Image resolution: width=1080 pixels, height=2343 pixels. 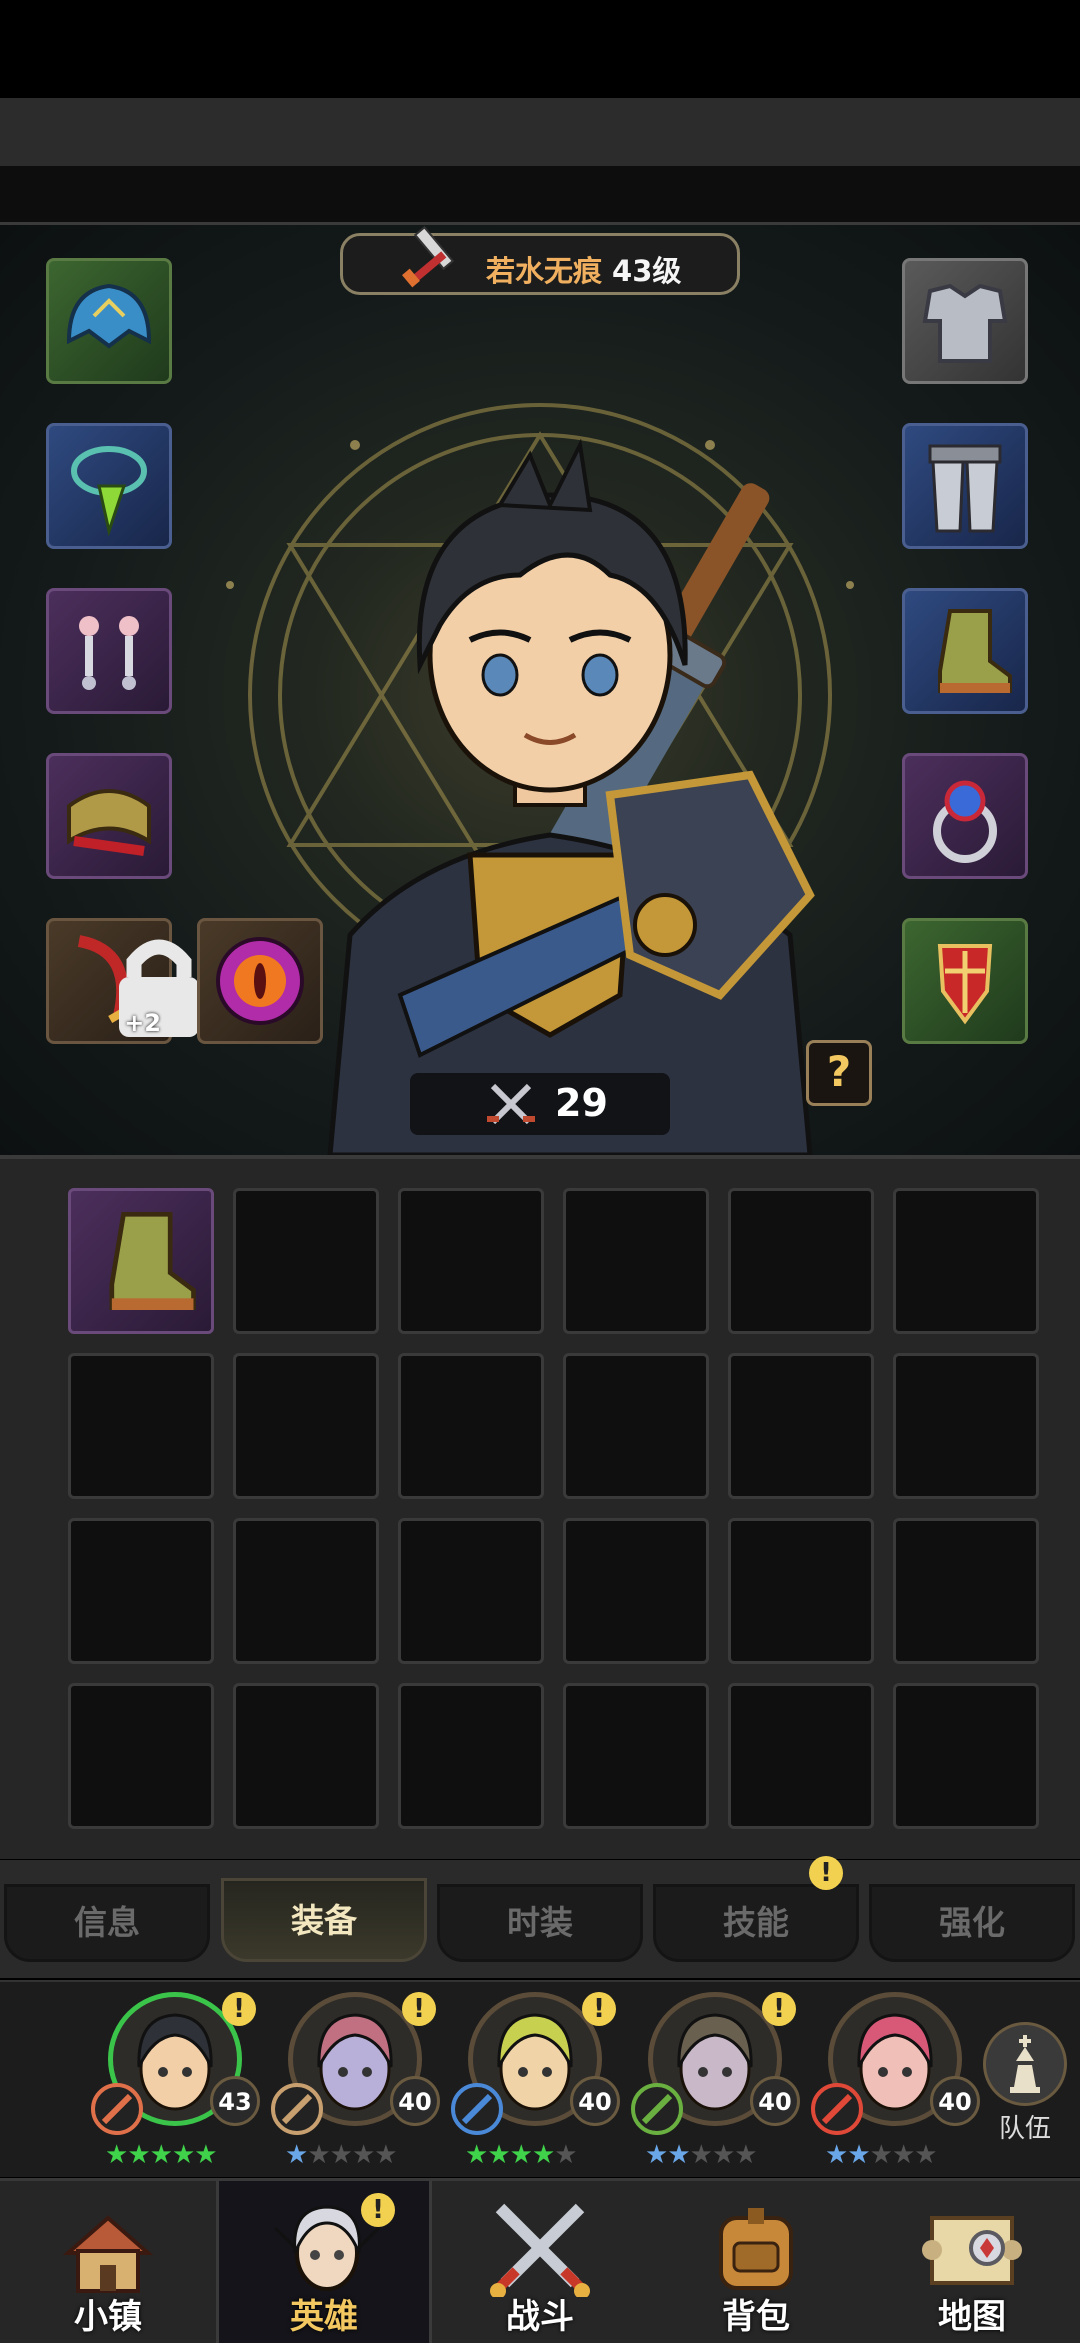 I want to click on nav-item-0: 小镇, so click(x=108, y=2262).